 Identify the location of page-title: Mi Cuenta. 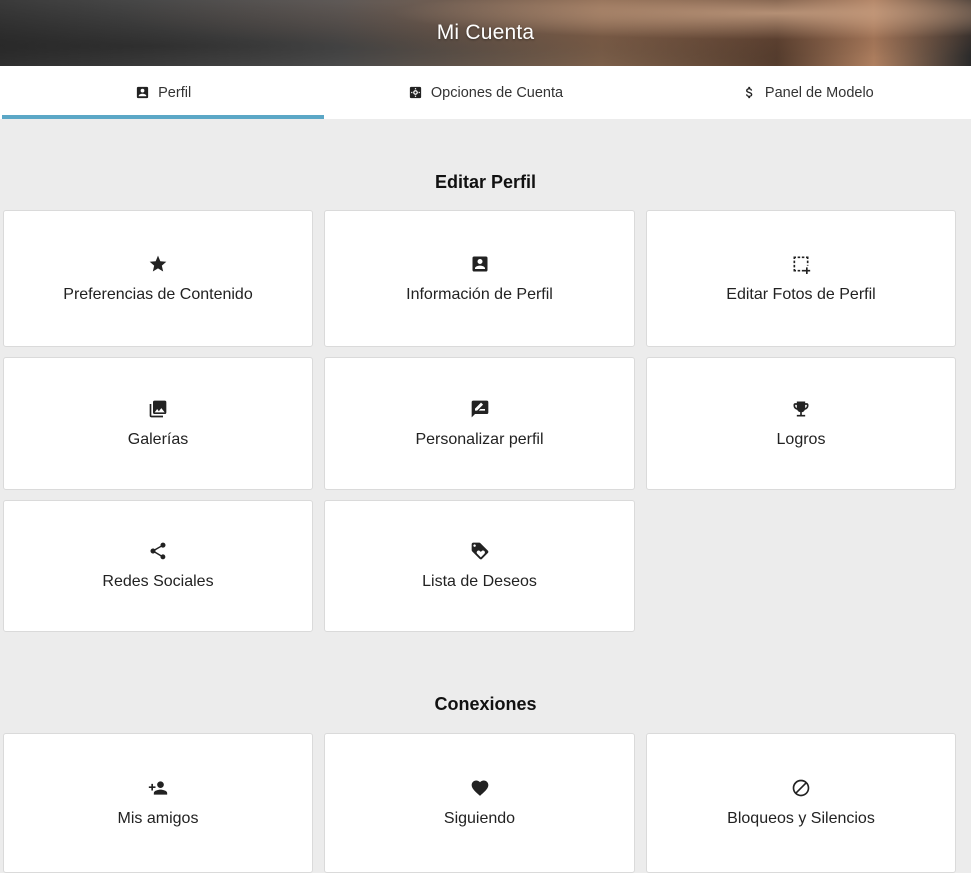
(485, 32).